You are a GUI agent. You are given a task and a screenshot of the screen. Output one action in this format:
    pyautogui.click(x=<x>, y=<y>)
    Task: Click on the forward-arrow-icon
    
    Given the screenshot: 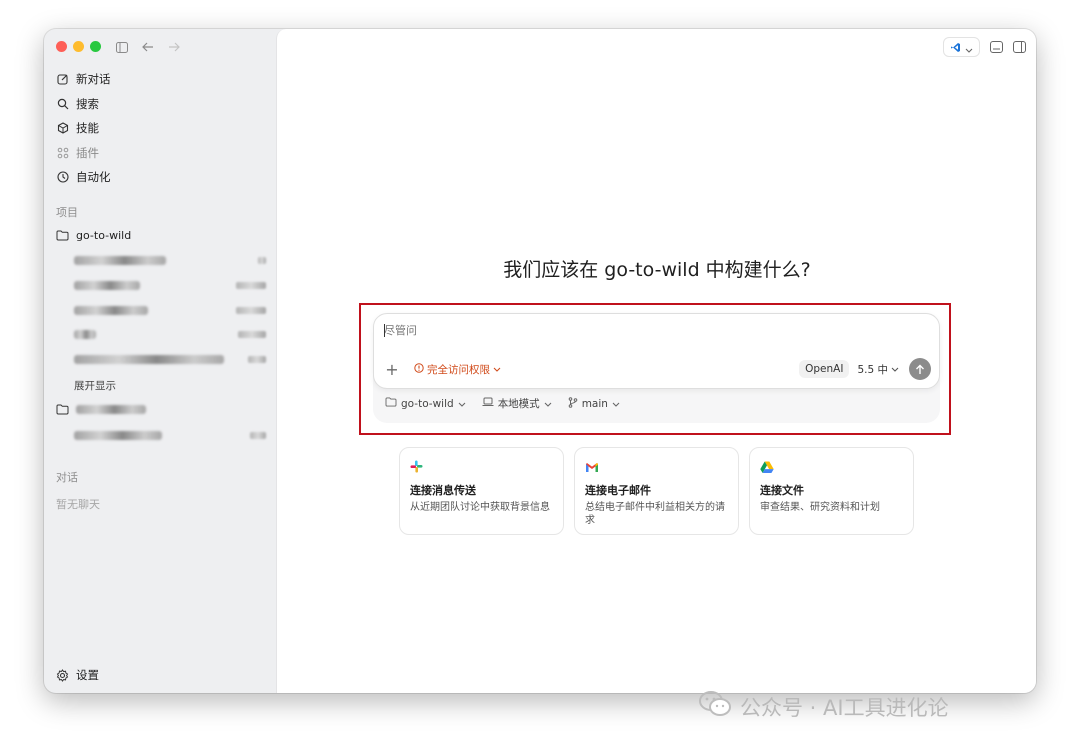 What is the action you would take?
    pyautogui.click(x=174, y=47)
    